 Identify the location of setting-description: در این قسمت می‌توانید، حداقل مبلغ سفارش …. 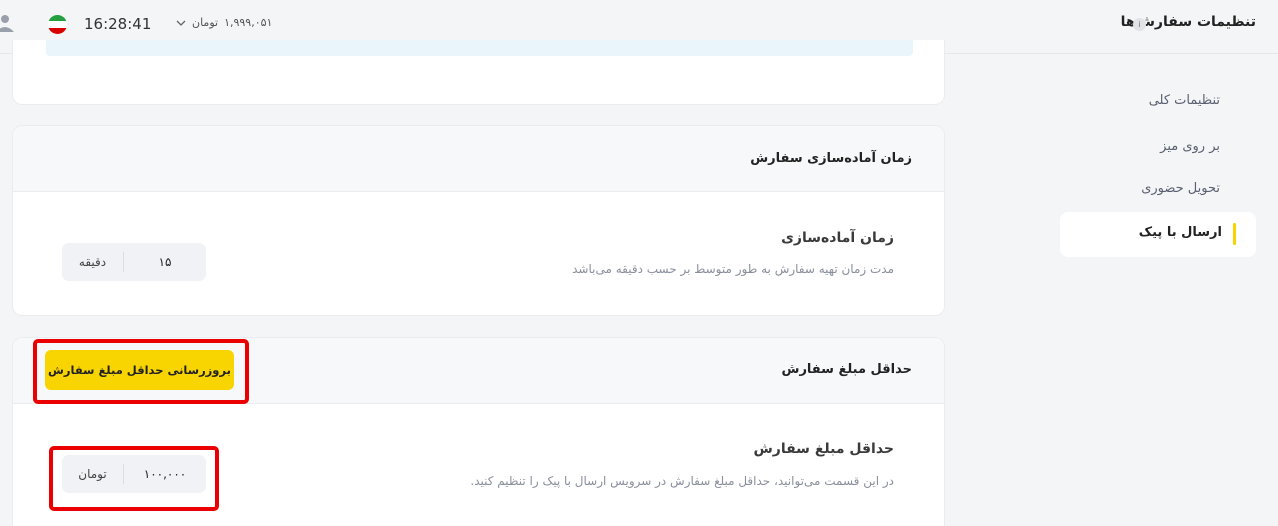
(682, 481).